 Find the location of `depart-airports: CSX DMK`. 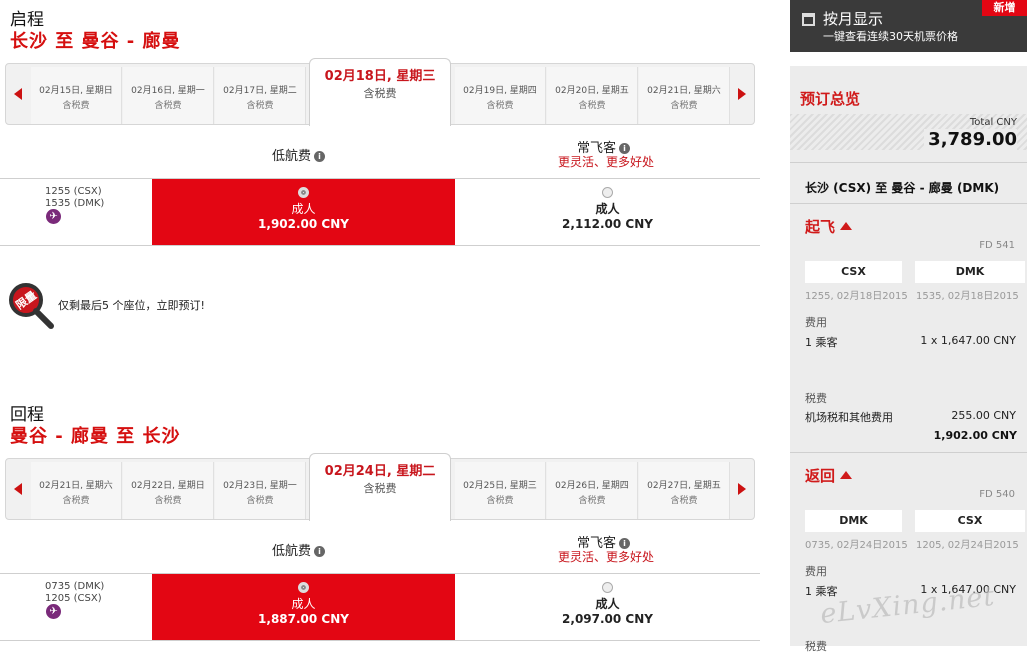

depart-airports: CSX DMK is located at coordinates (915, 272).